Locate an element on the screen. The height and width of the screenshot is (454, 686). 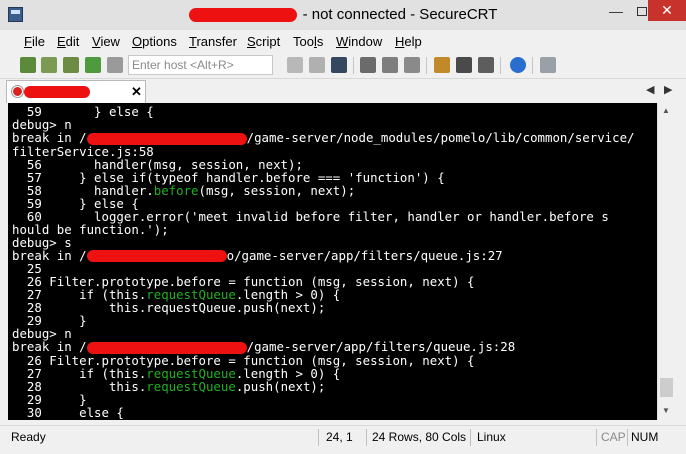
minimize-button: — is located at coordinates (616, 11).